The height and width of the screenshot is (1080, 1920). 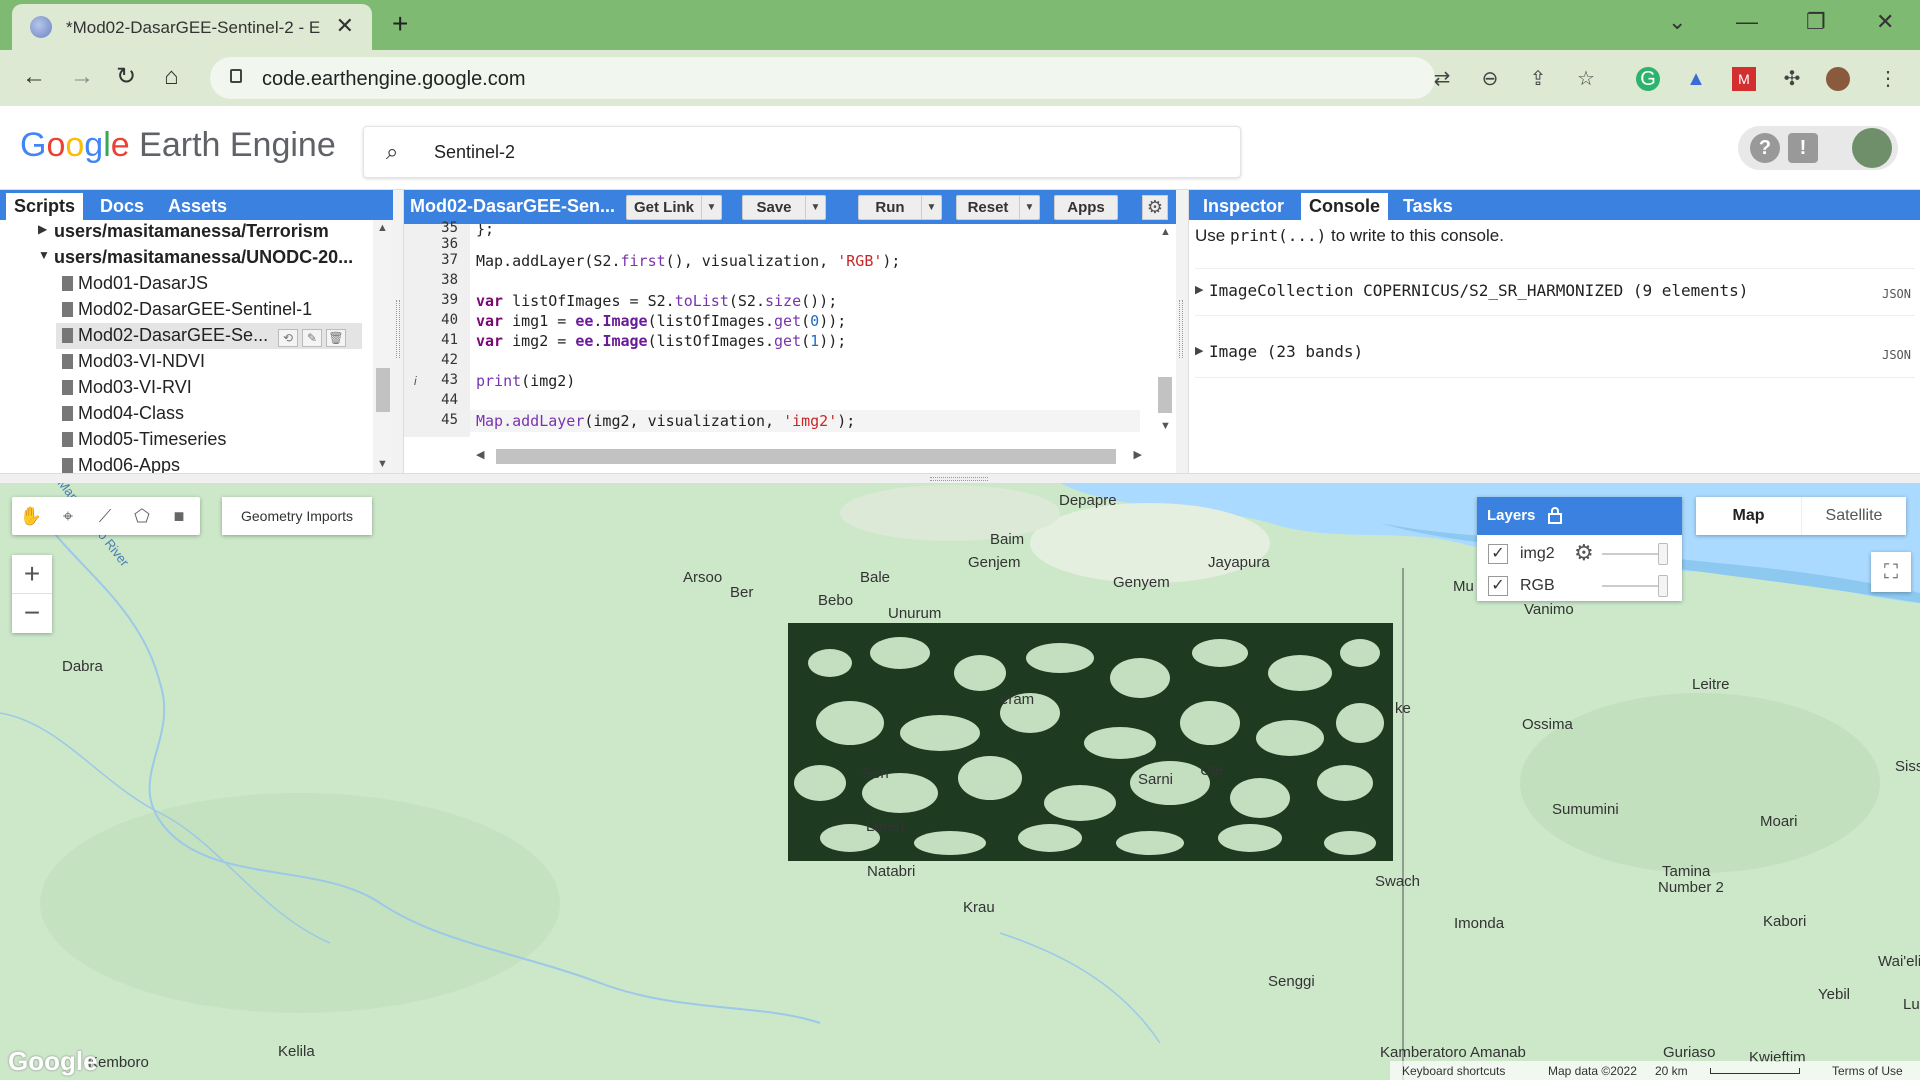 What do you see at coordinates (1744, 79) in the screenshot?
I see `extension-mendeley-icon: M` at bounding box center [1744, 79].